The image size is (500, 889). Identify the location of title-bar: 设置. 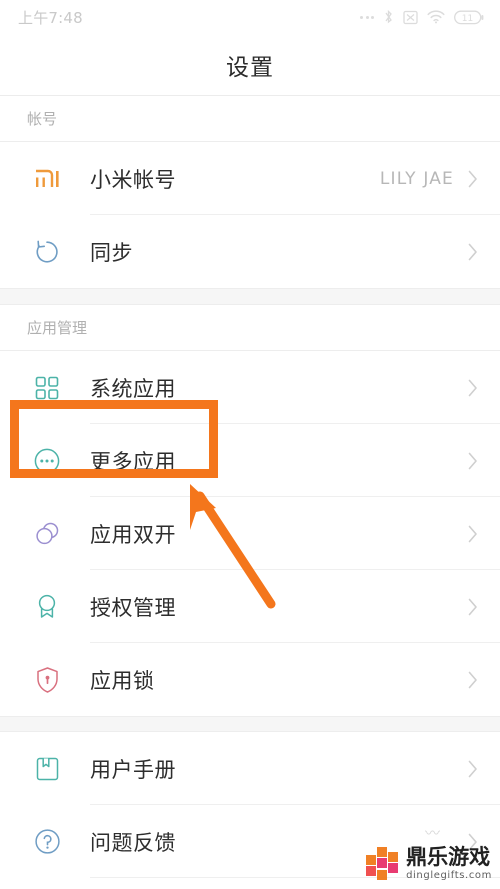
(250, 64).